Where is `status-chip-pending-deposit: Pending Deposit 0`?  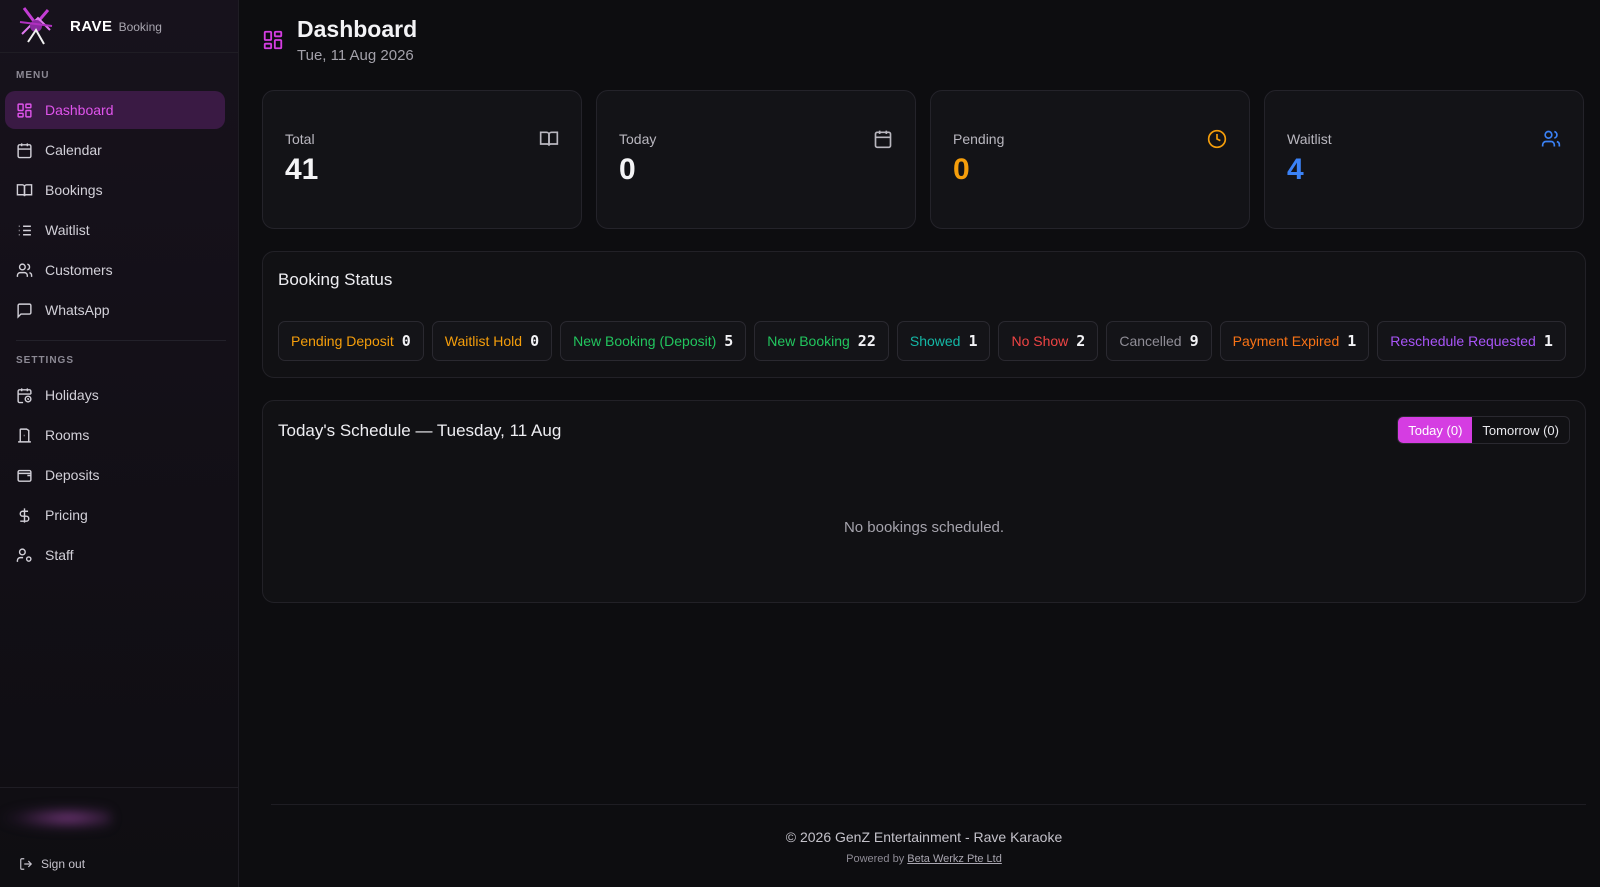
status-chip-pending-deposit: Pending Deposit 0 is located at coordinates (351, 341).